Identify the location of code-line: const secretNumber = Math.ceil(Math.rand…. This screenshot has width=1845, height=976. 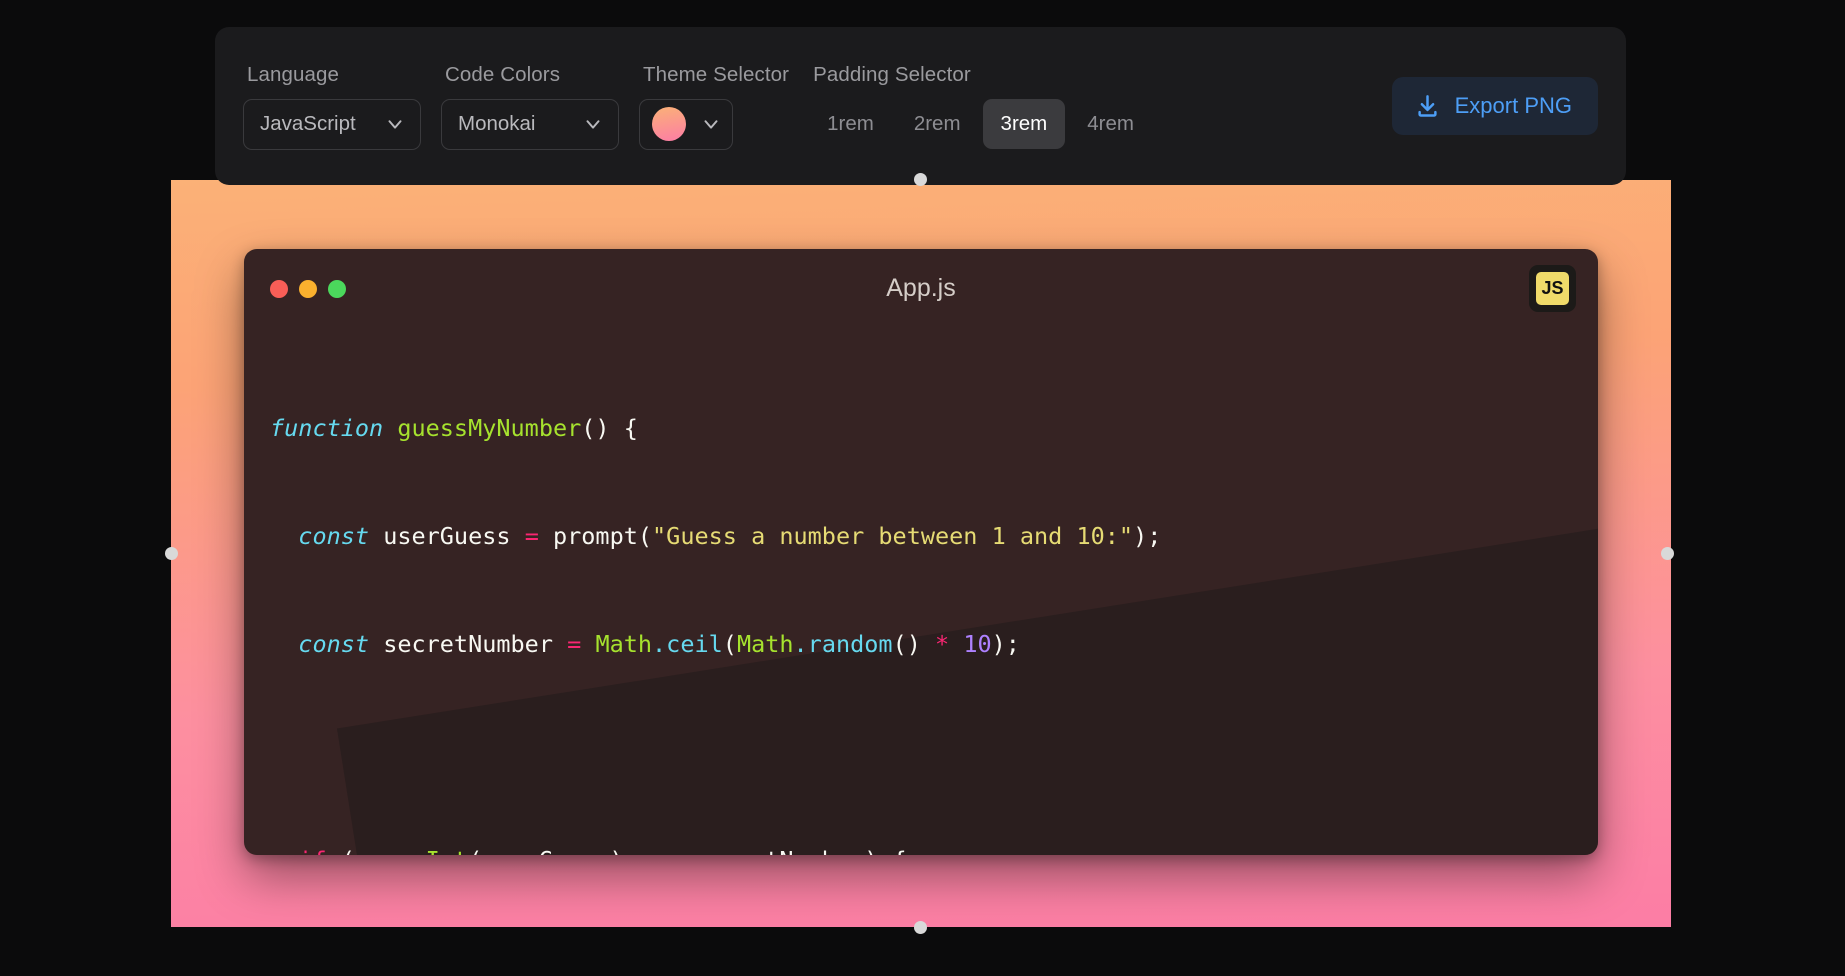
(659, 644).